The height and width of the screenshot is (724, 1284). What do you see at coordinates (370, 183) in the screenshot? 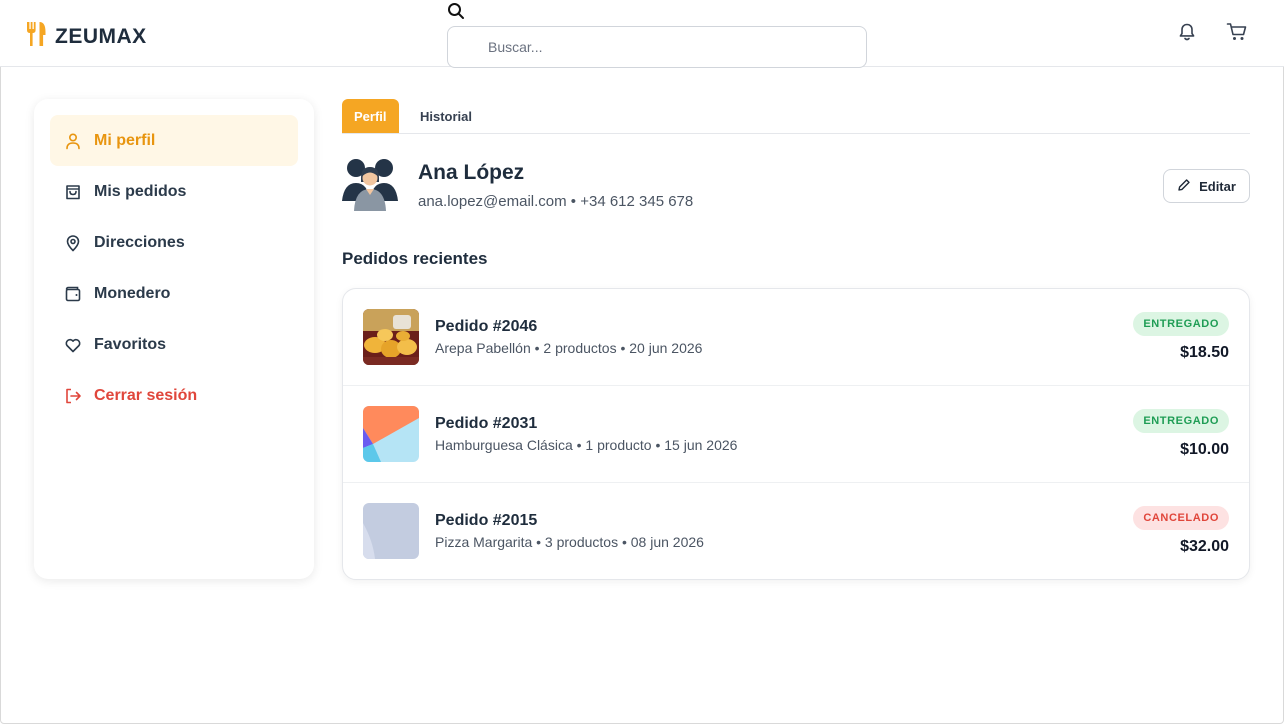
I see `avatar` at bounding box center [370, 183].